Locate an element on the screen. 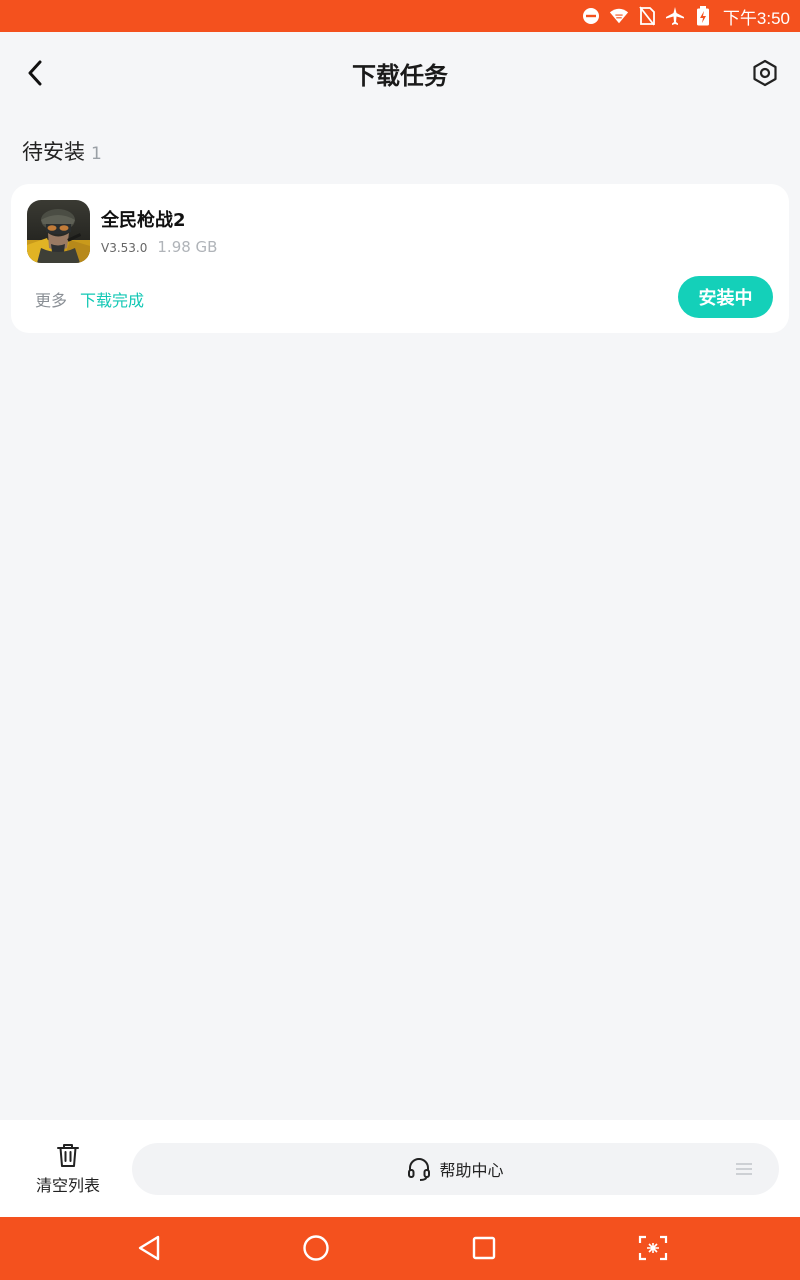 The height and width of the screenshot is (1280, 800). download-task-card: 全民枪战2 V3.53.0 1.98 GB 更多 下载完成 安装中 is located at coordinates (400, 258).